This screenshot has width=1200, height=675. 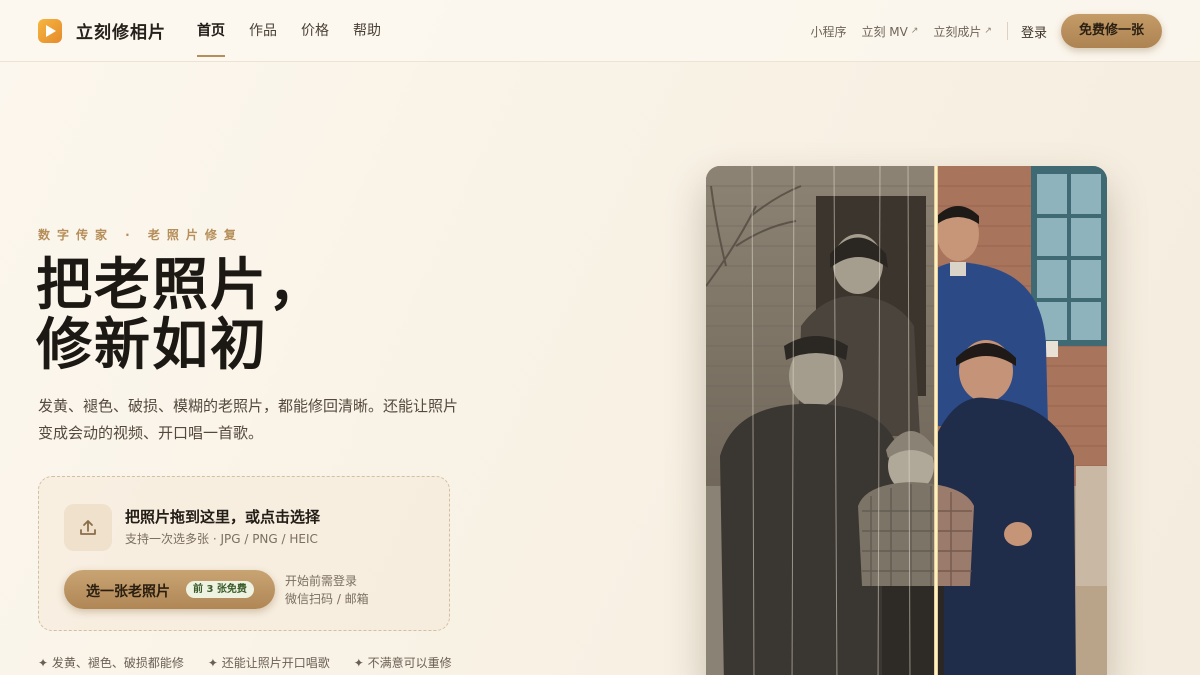 What do you see at coordinates (327, 599) in the screenshot?
I see `login-note-line-2: 微信扫码 / 邮箱` at bounding box center [327, 599].